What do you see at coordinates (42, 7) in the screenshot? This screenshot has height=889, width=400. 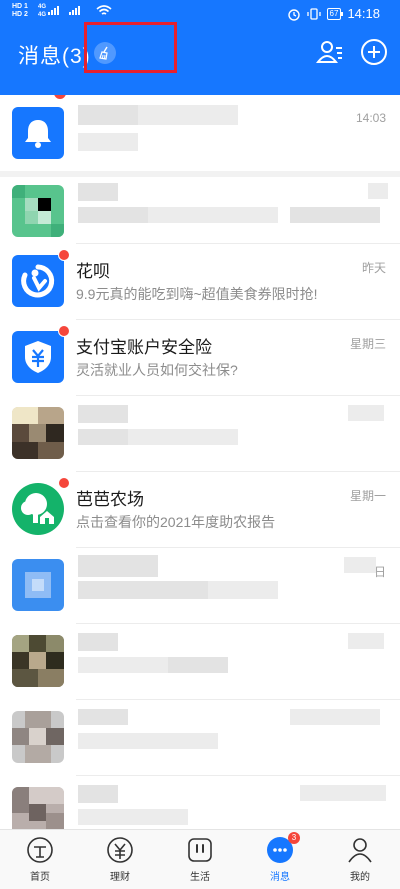 I see `network1-label: 4G` at bounding box center [42, 7].